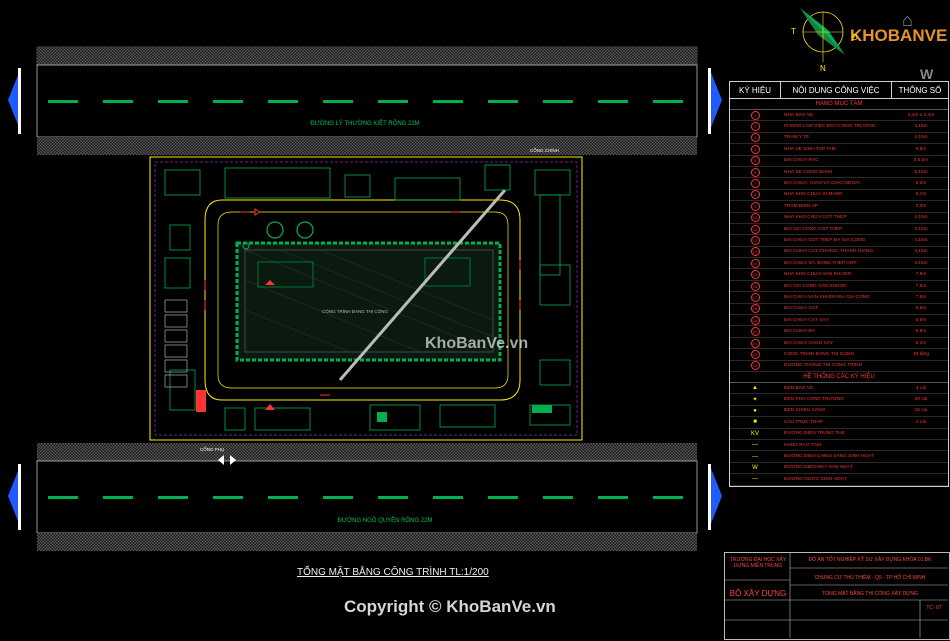 This screenshot has height=641, width=950. What do you see at coordinates (825, 240) in the screenshot?
I see `legend-description: BÃI CHỨA CỐT THÉP ĐÃ GIA CÔNG` at bounding box center [825, 240].